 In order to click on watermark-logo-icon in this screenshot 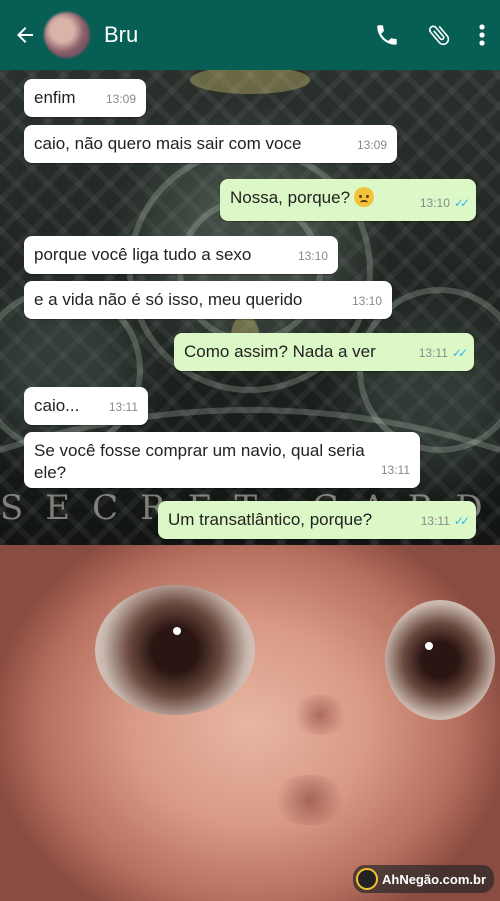, I will do `click(366, 879)`.